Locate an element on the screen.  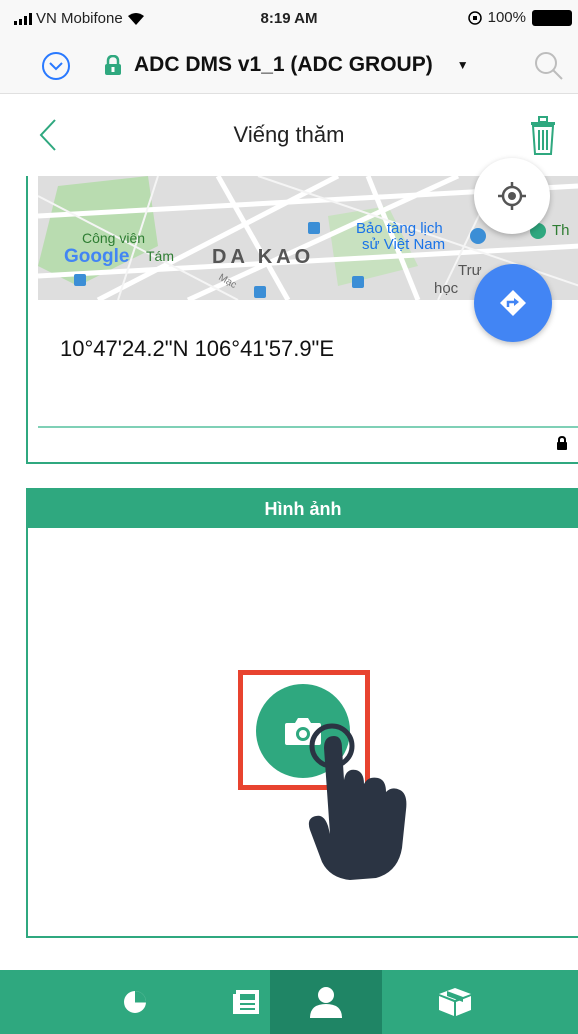
search-icon is located at coordinates (549, 66).